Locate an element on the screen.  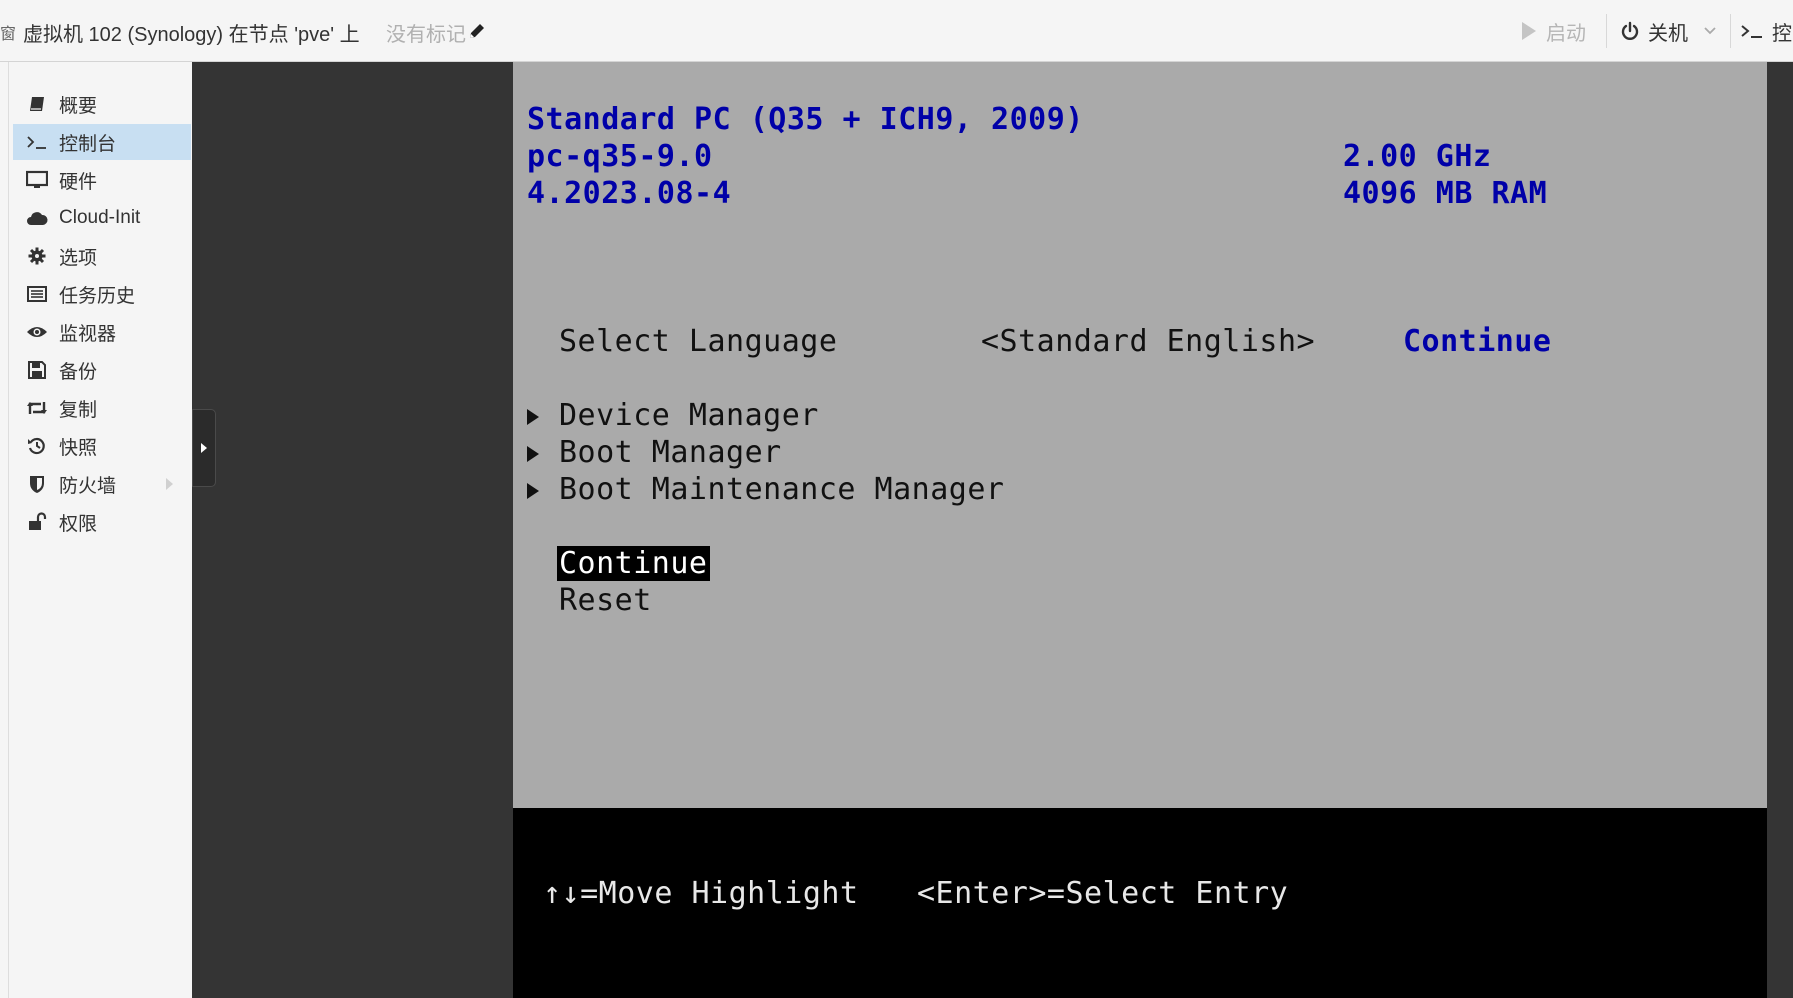
start-button: 启动 is located at coordinates (1553, 31).